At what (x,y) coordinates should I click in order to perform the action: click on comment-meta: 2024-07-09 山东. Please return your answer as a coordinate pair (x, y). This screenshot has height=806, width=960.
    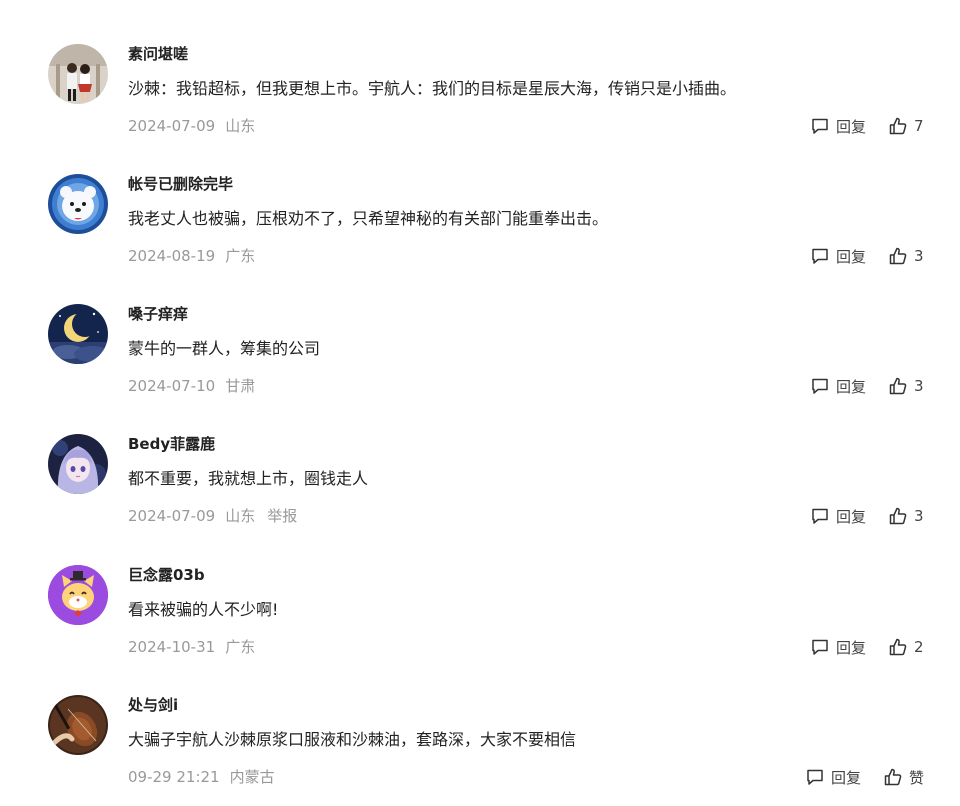
    Looking at the image, I should click on (191, 126).